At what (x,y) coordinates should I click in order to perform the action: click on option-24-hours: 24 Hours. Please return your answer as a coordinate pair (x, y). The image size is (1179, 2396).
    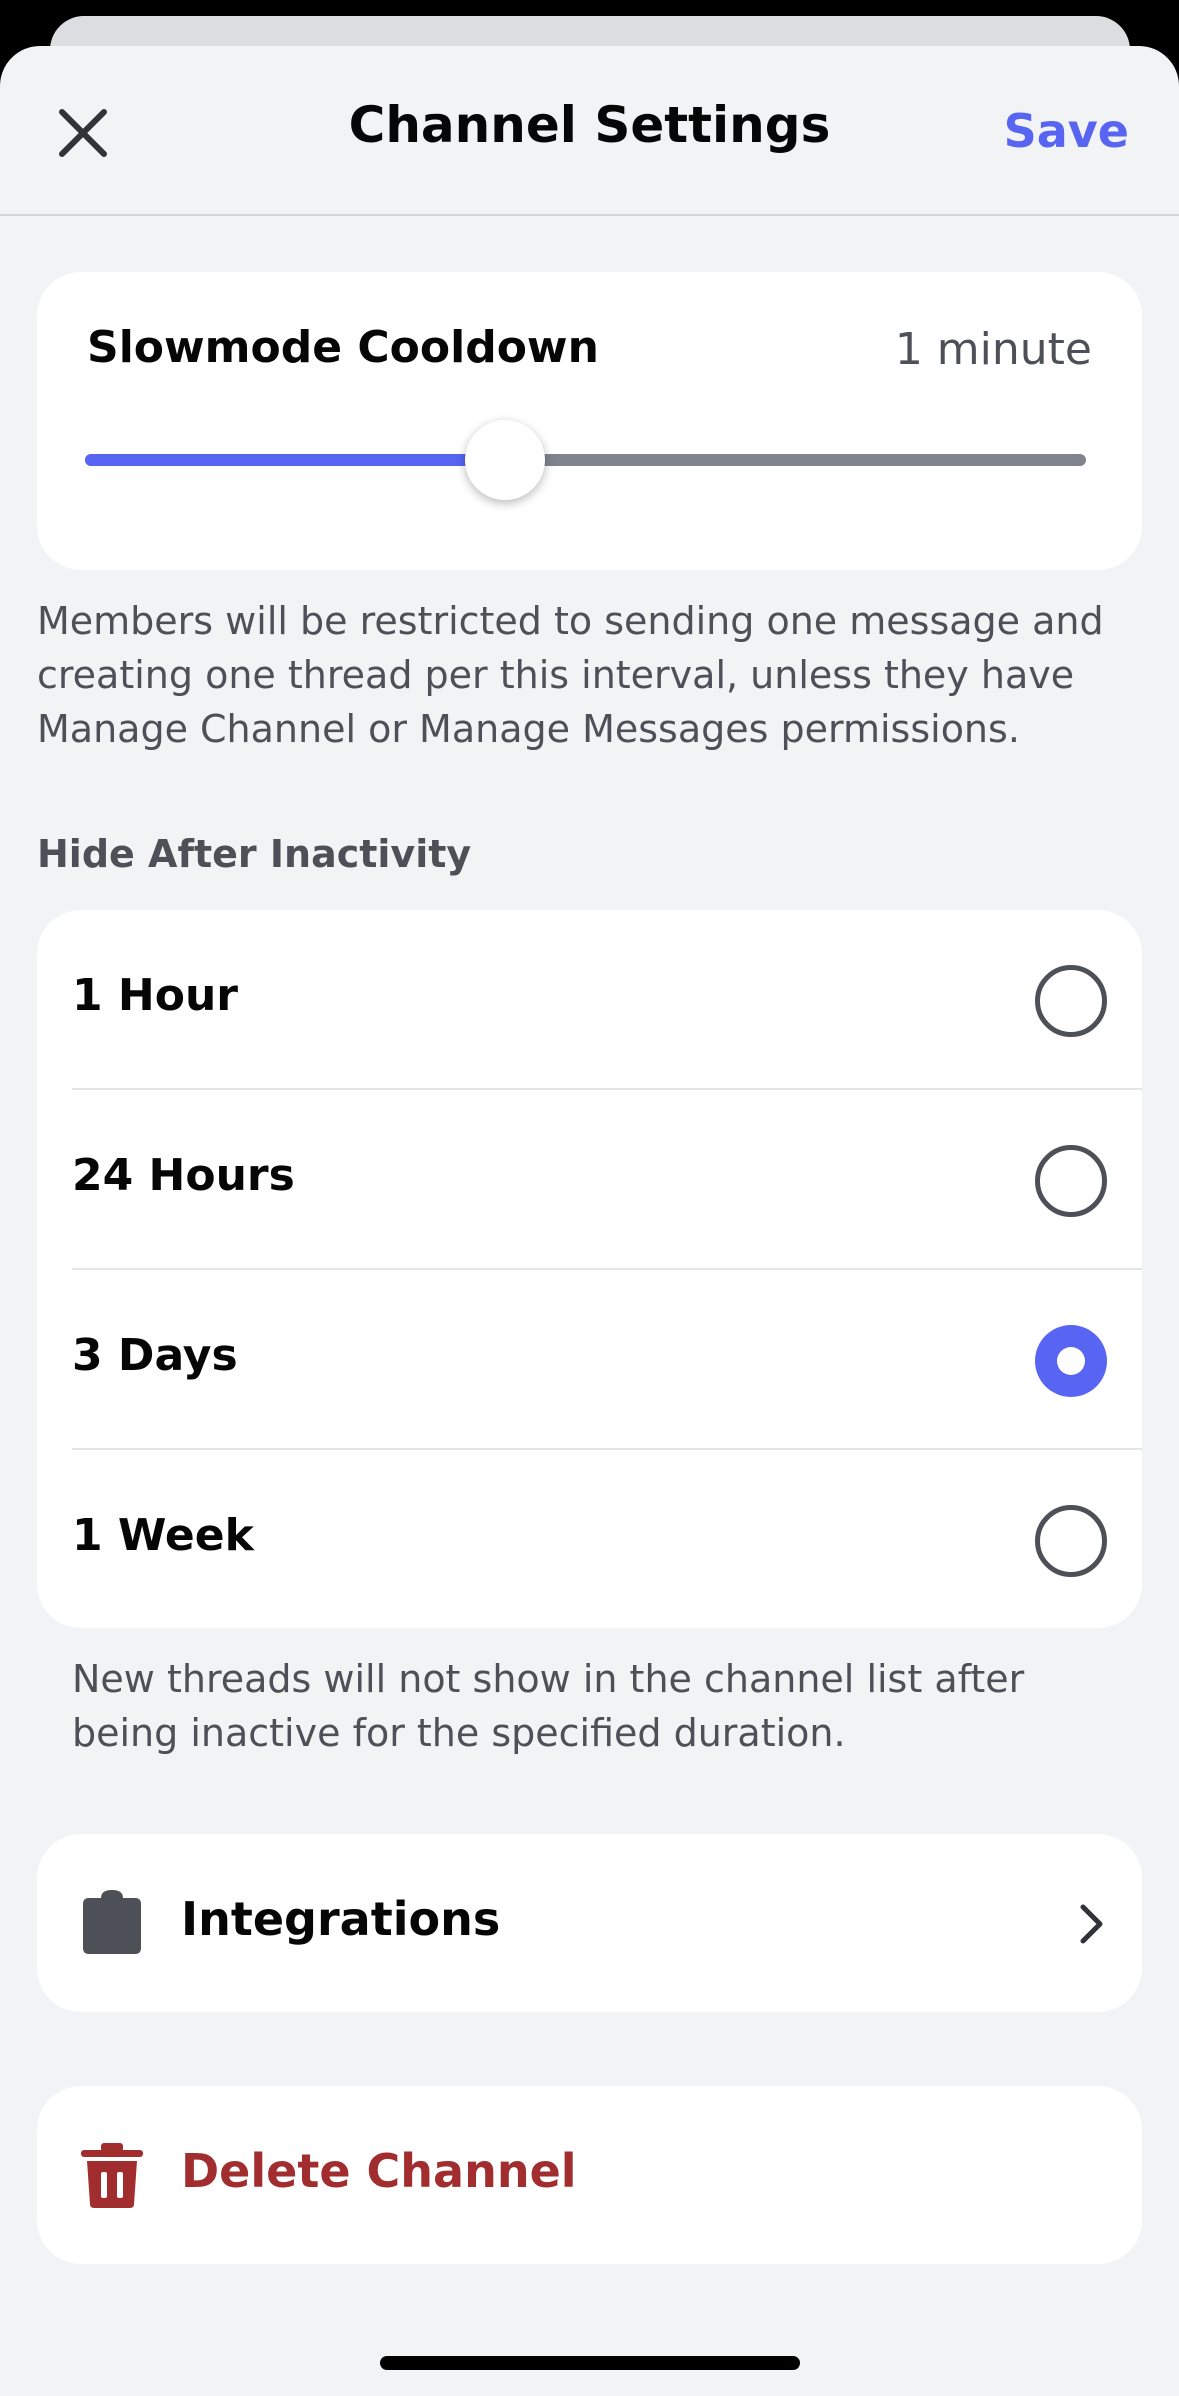
    Looking at the image, I should click on (589, 1180).